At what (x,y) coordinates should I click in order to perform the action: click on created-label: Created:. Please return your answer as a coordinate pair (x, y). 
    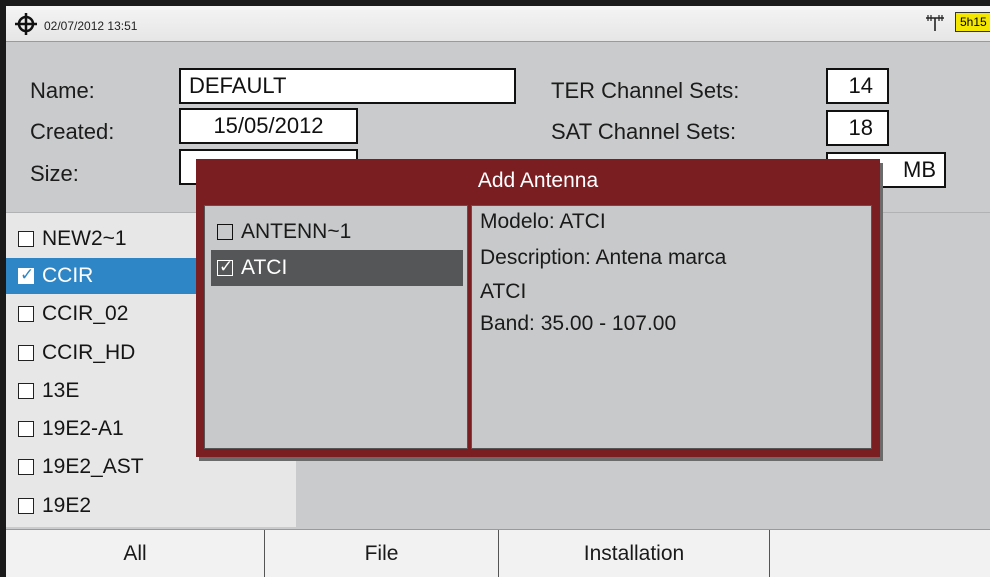
    Looking at the image, I should click on (72, 131).